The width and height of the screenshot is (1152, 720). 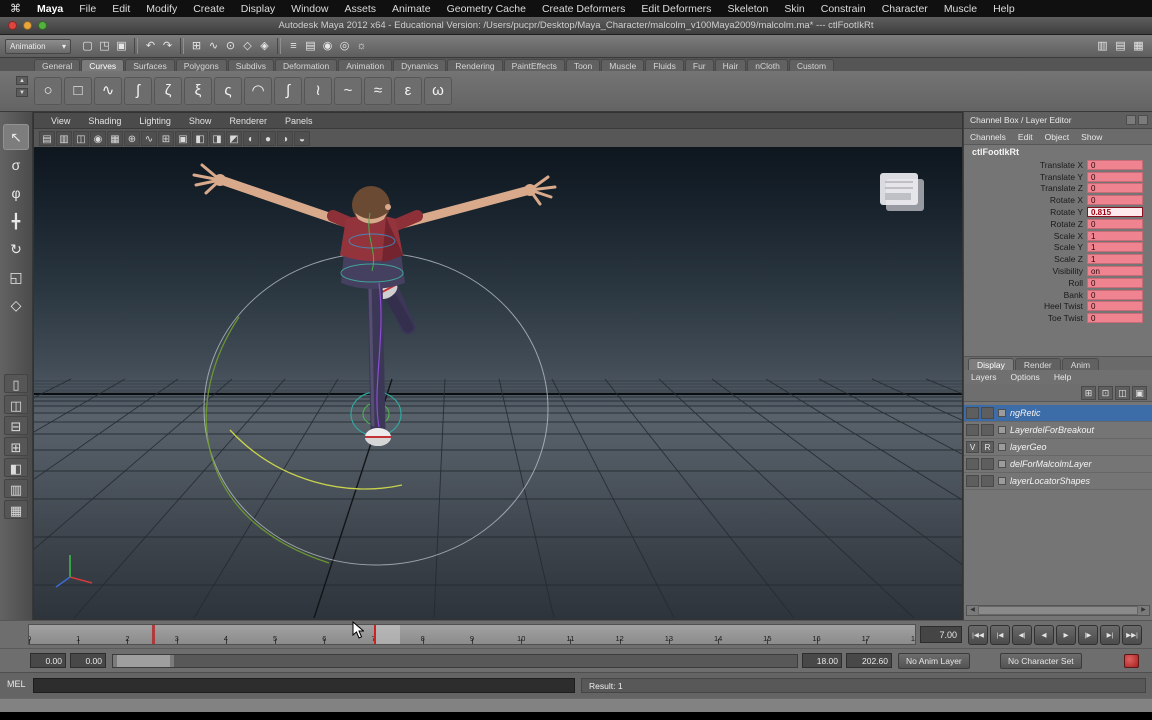 I want to click on snap-to-point-icon: ⊙, so click(x=230, y=46).